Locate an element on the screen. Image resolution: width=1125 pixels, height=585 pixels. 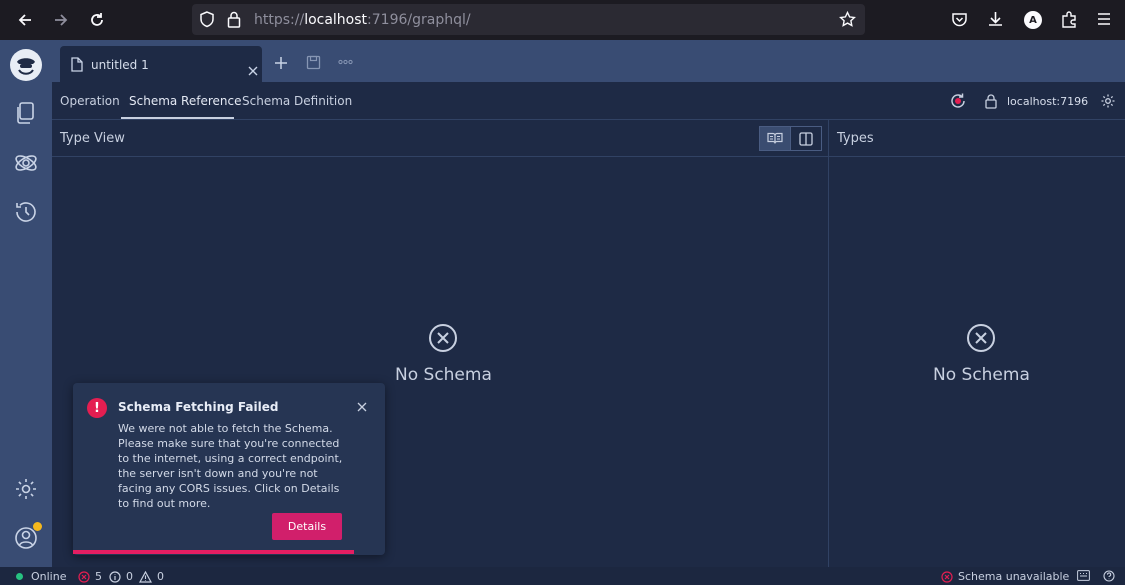
schema-error-icon is located at coordinates (947, 576).